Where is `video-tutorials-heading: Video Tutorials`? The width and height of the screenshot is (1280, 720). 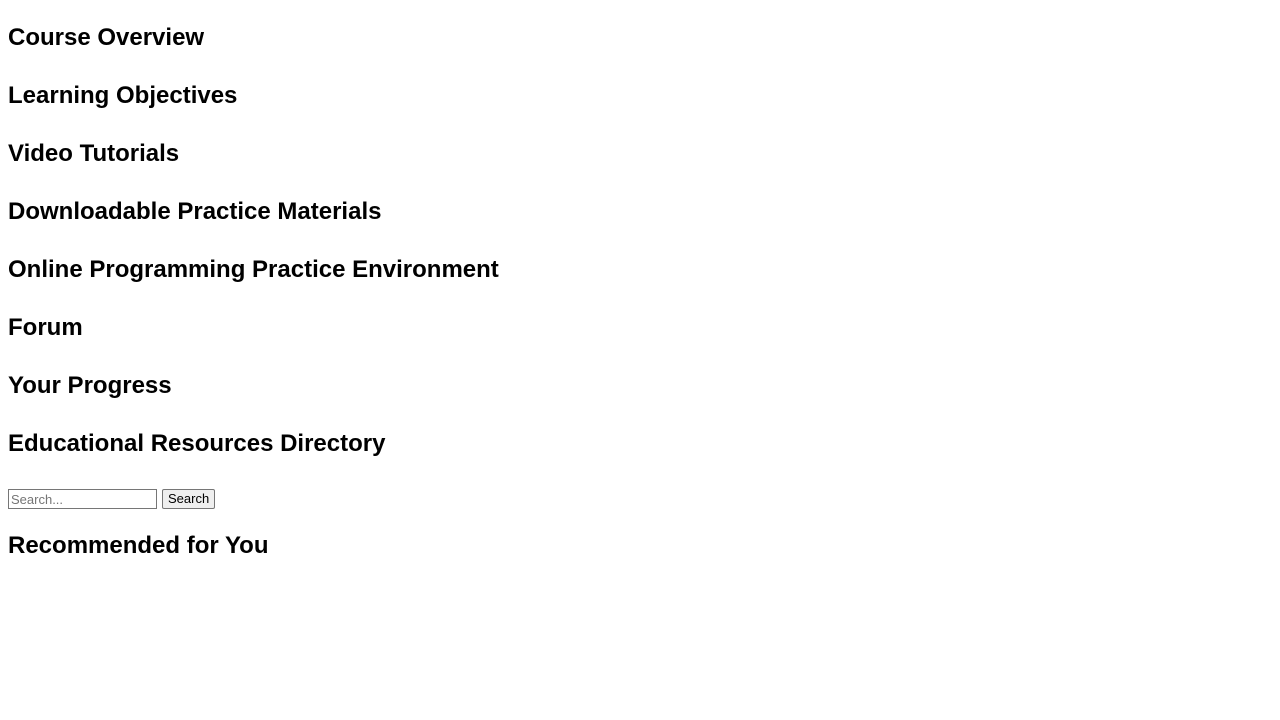 video-tutorials-heading: Video Tutorials is located at coordinates (94, 153).